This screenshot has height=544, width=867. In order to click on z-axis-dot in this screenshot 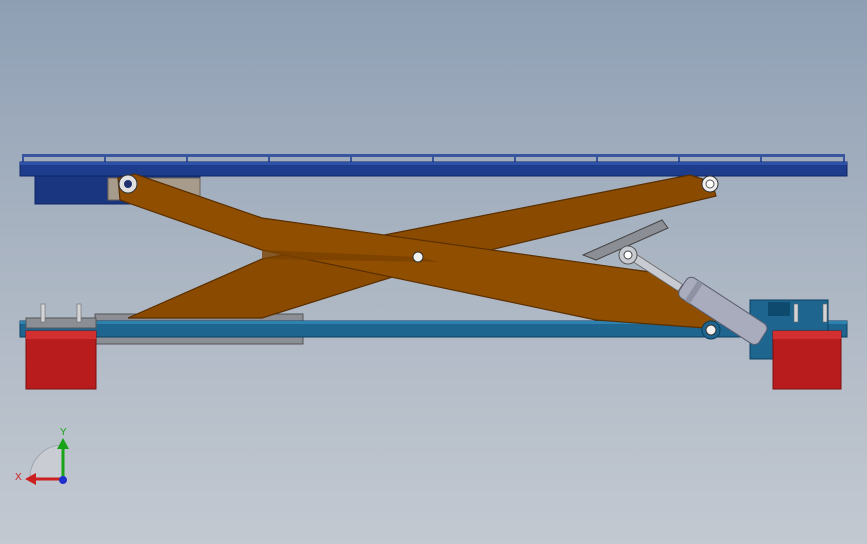, I will do `click(63, 480)`.